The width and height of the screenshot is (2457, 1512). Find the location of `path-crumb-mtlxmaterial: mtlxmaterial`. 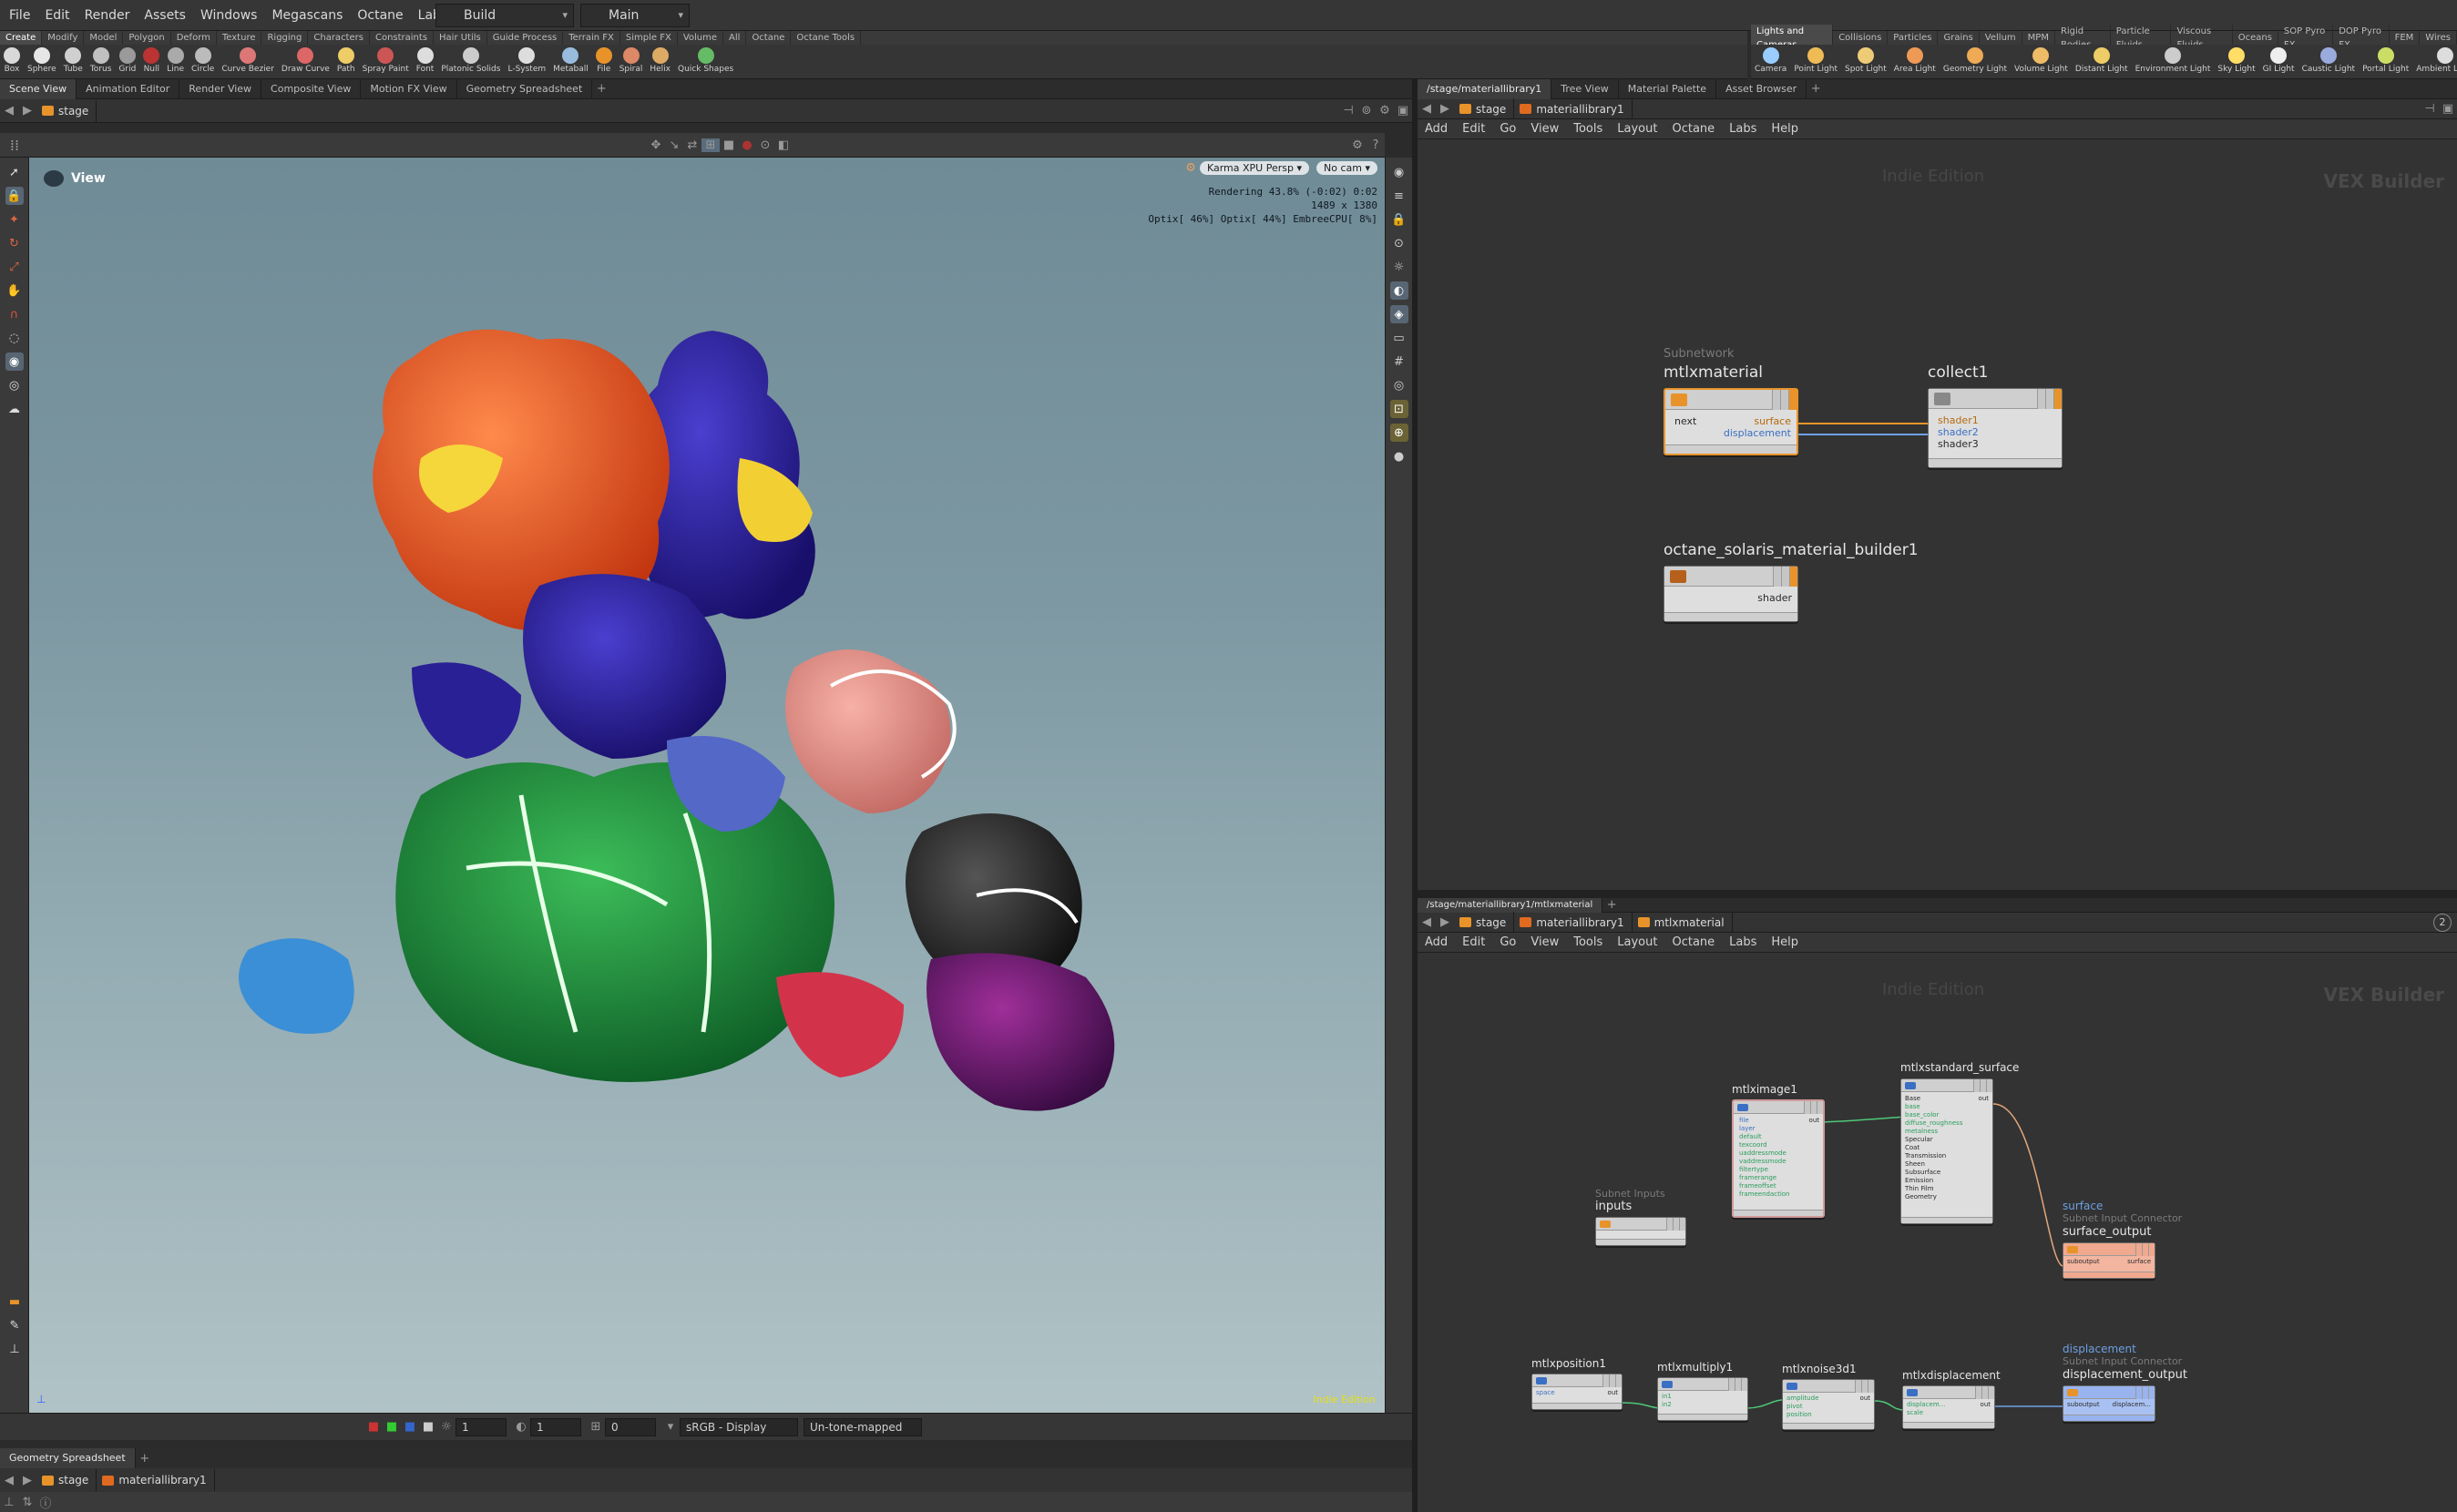

path-crumb-mtlxmaterial: mtlxmaterial is located at coordinates (1683, 922).